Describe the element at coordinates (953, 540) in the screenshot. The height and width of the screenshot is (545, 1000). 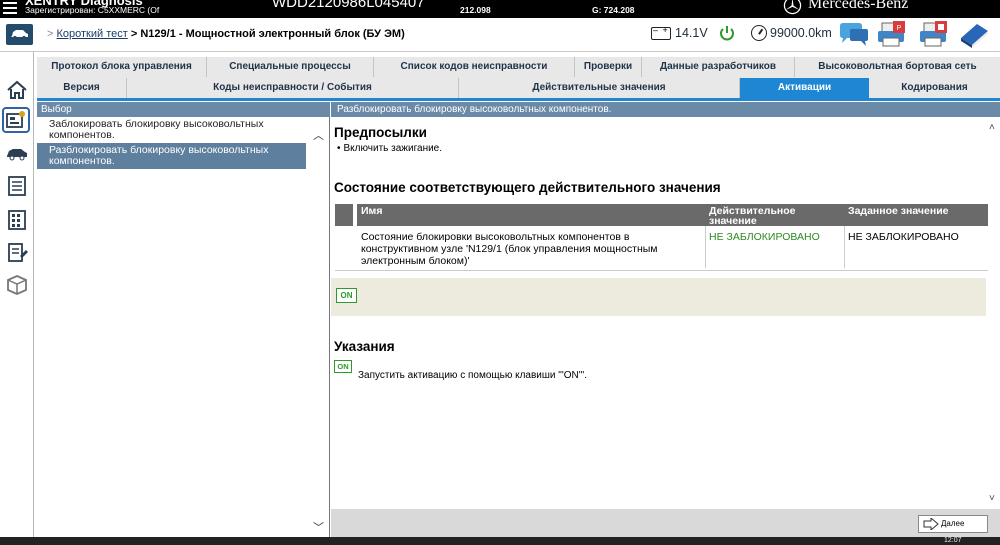
I see `taskbar-clock: 12:07` at that location.